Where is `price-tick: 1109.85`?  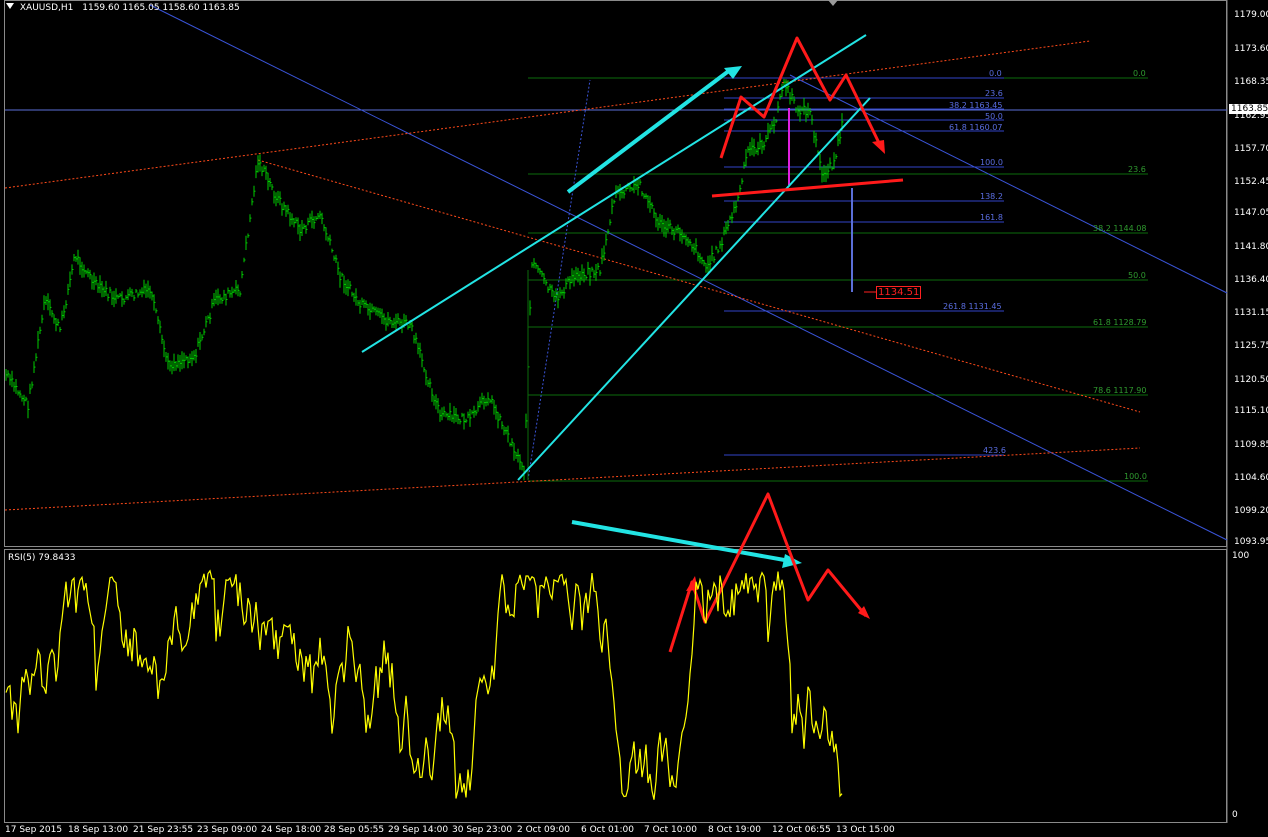 price-tick: 1109.85 is located at coordinates (1251, 445).